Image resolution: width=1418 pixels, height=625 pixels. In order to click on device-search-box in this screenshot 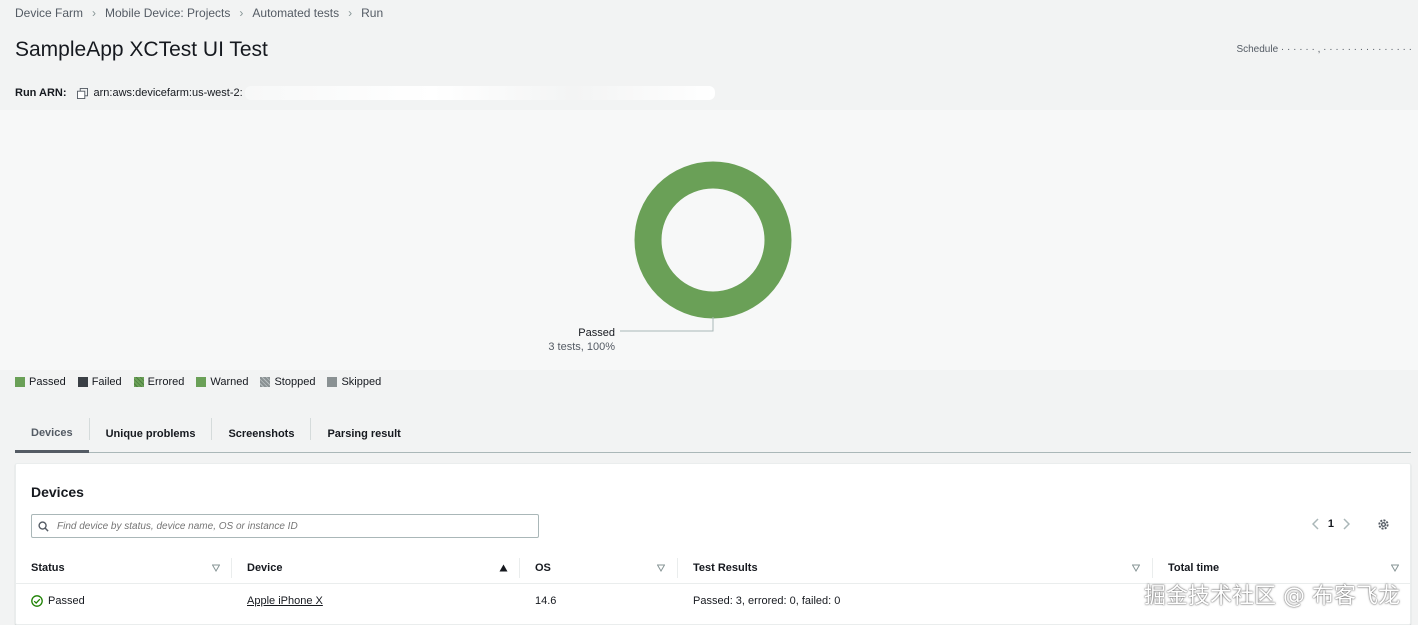, I will do `click(285, 526)`.